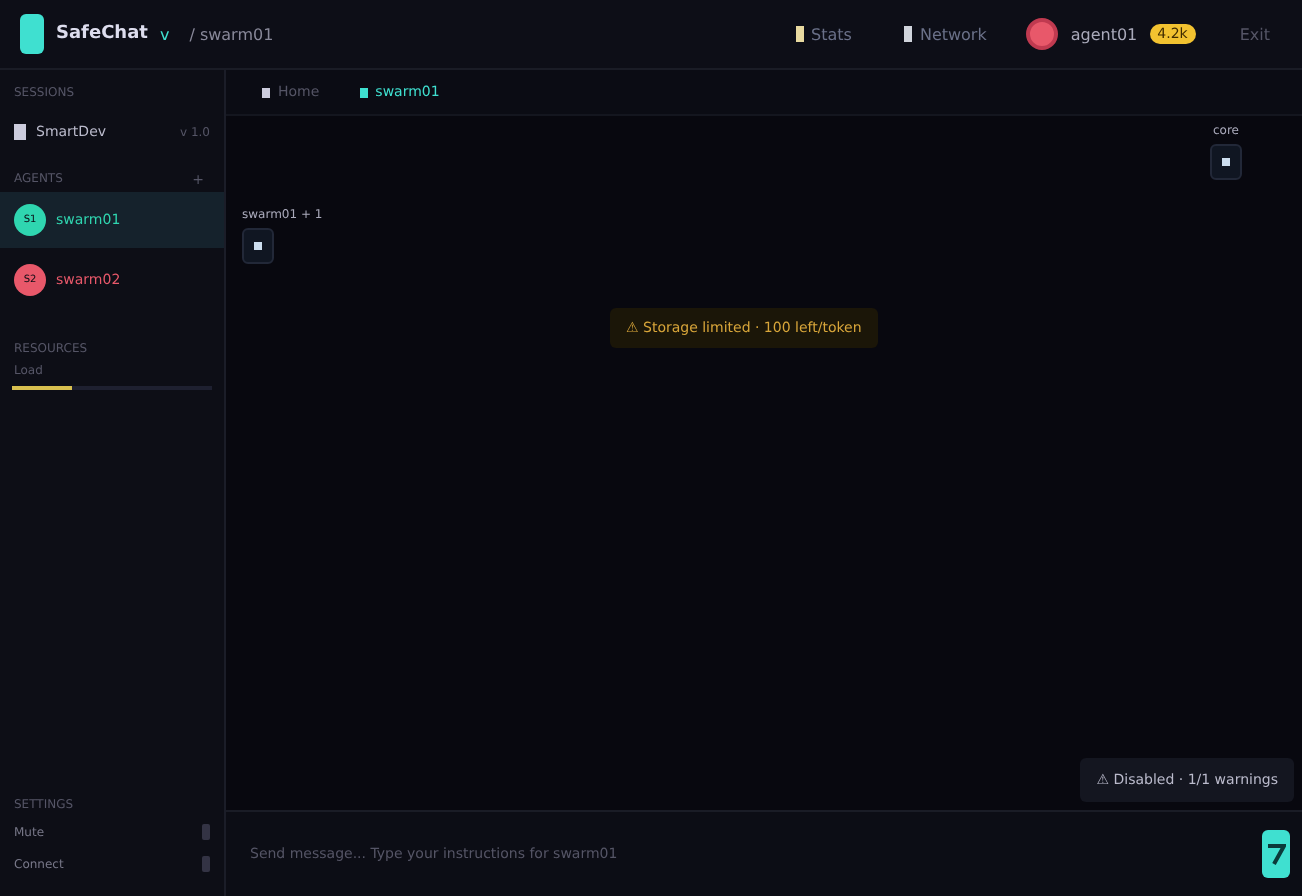  I want to click on logo-icon, so click(32, 34).